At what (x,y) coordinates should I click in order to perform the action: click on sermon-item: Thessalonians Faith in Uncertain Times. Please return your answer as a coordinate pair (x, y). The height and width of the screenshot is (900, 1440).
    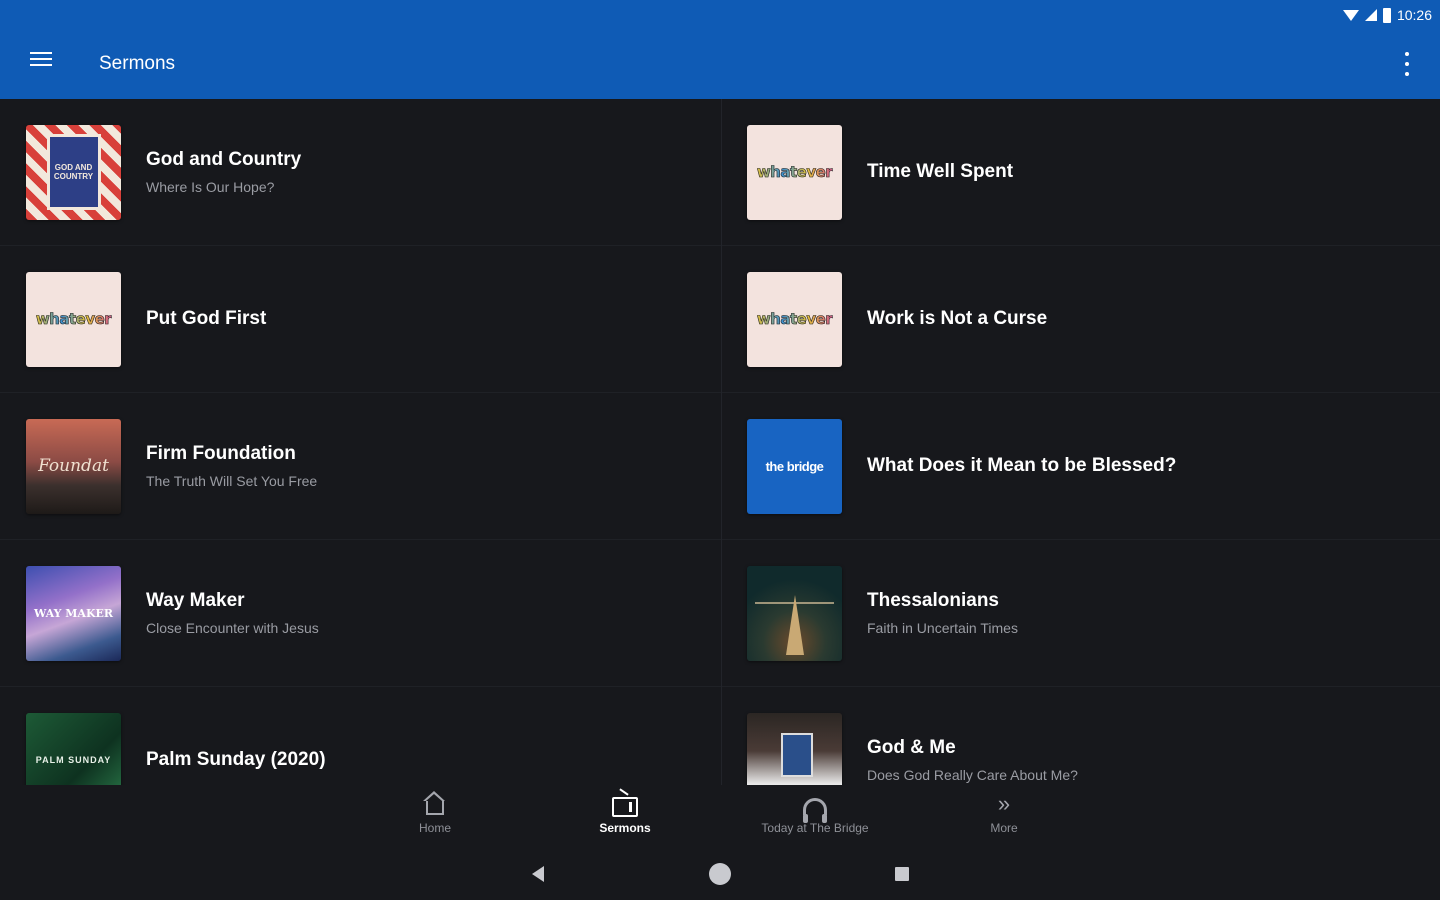
    Looking at the image, I should click on (1081, 613).